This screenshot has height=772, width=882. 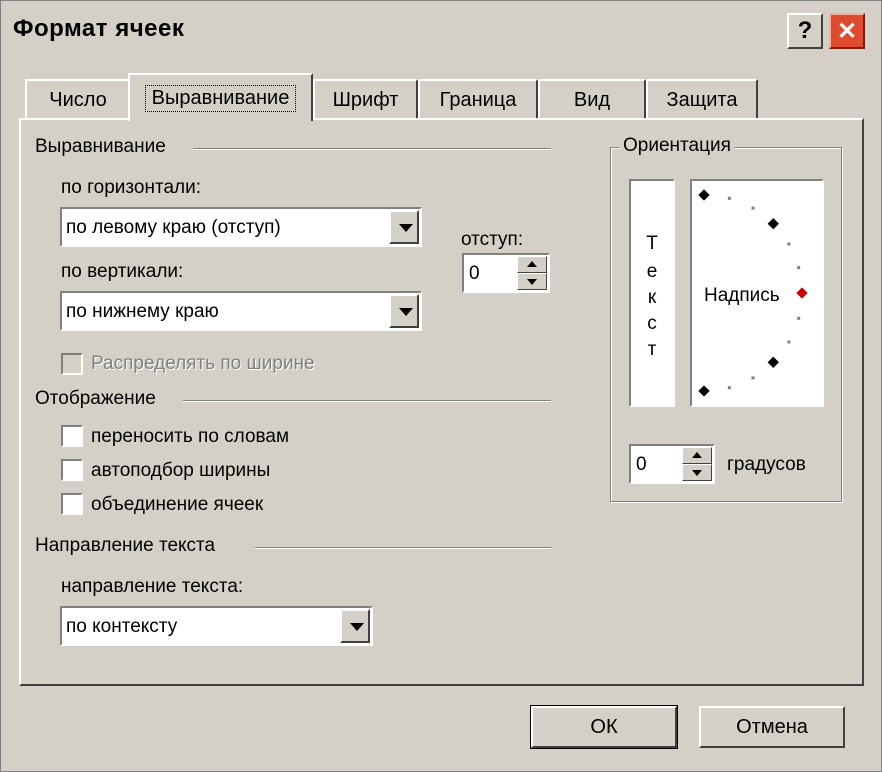 I want to click on indent-value: 0, so click(x=474, y=273).